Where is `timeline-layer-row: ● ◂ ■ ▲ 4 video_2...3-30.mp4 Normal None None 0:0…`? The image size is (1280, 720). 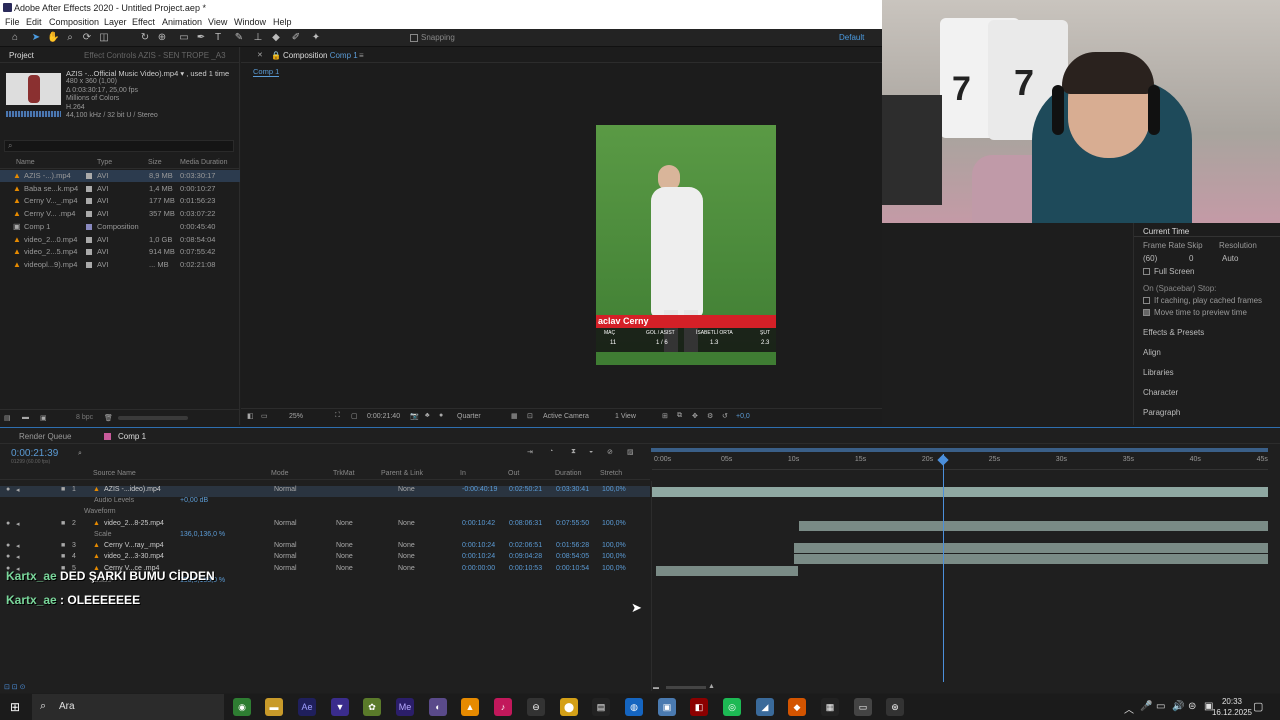
timeline-layer-row: ● ◂ ■ ▲ 4 video_2...3-30.mp4 Normal None None 0:0… is located at coordinates (325, 558).